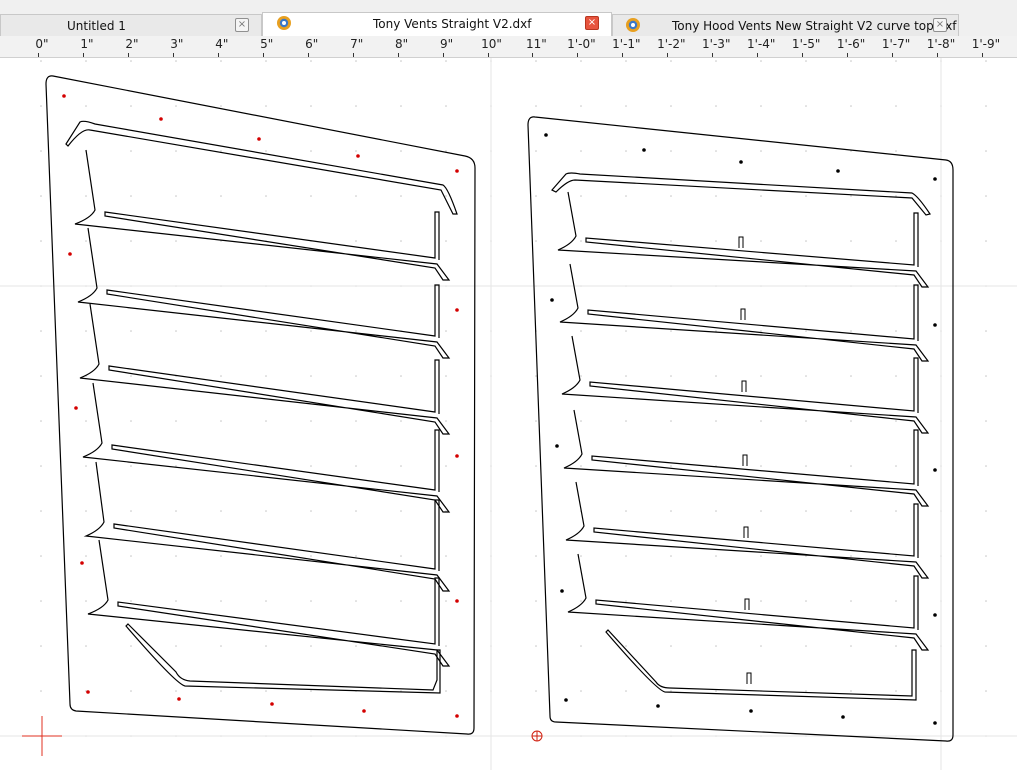 The width and height of the screenshot is (1017, 770). What do you see at coordinates (312, 44) in the screenshot?
I see `ruler-tick-label: 6"` at bounding box center [312, 44].